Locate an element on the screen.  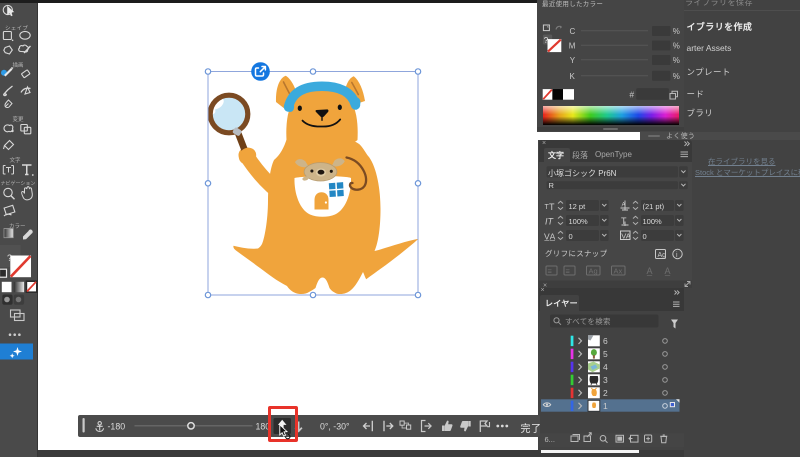
svg-text: Ax is located at coordinates (617, 270).